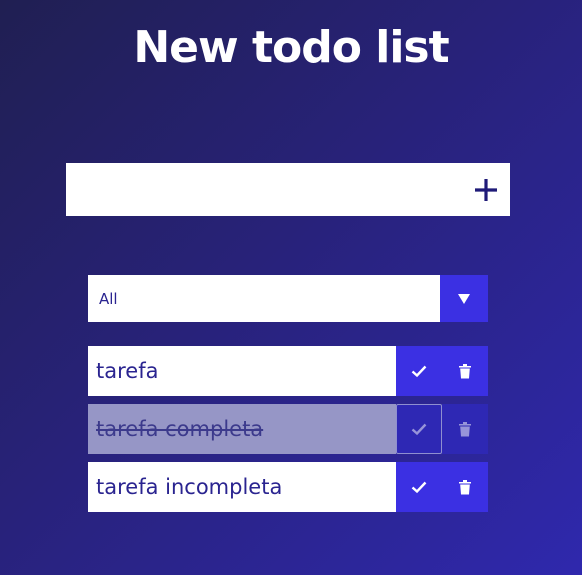  I want to click on filter-selected-value: All, so click(108, 298).